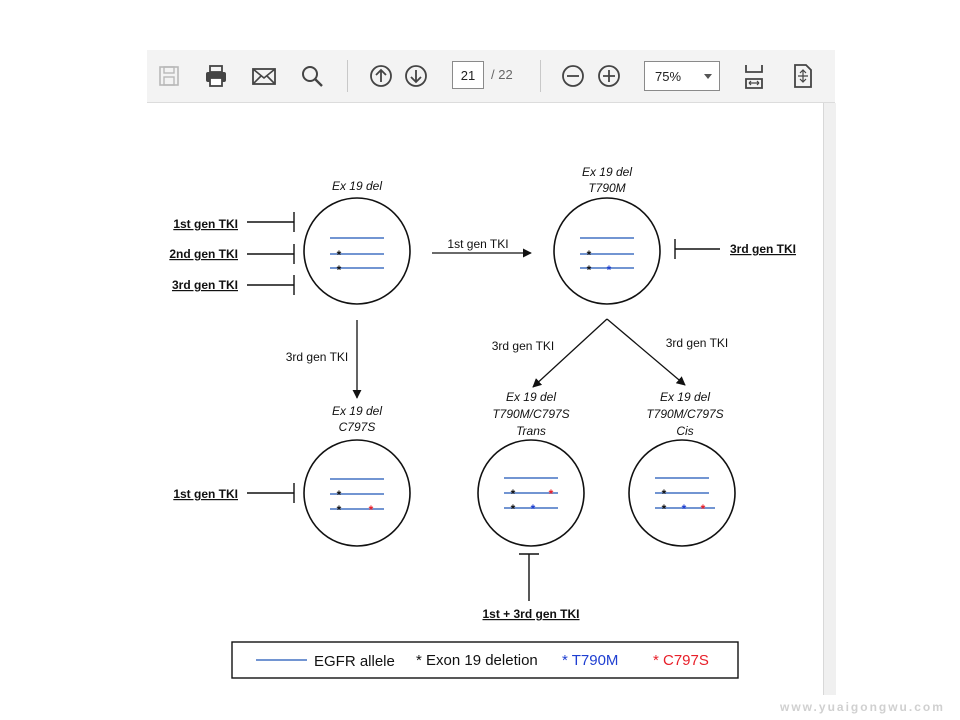 This screenshot has width=960, height=720. I want to click on arrow-label: 1st gen TKI, so click(477, 244).